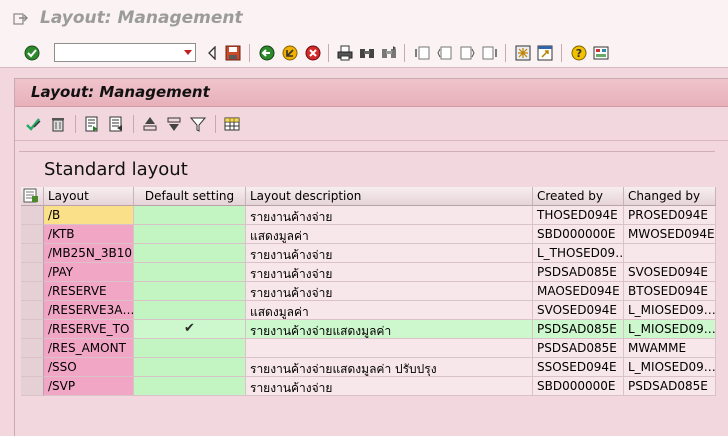  What do you see at coordinates (489, 53) in the screenshot?
I see `last-page-icon` at bounding box center [489, 53].